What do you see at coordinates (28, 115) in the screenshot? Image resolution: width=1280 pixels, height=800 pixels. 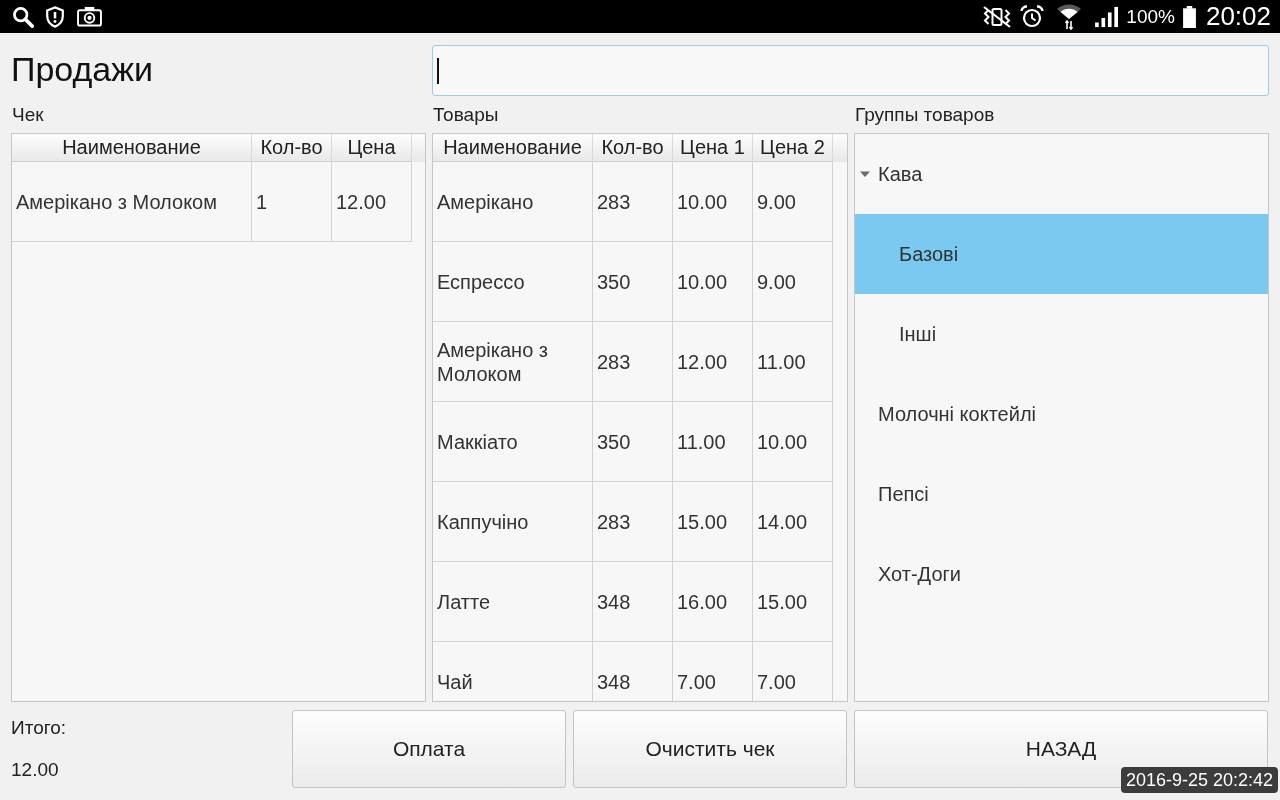 I see `section-label: Чек` at bounding box center [28, 115].